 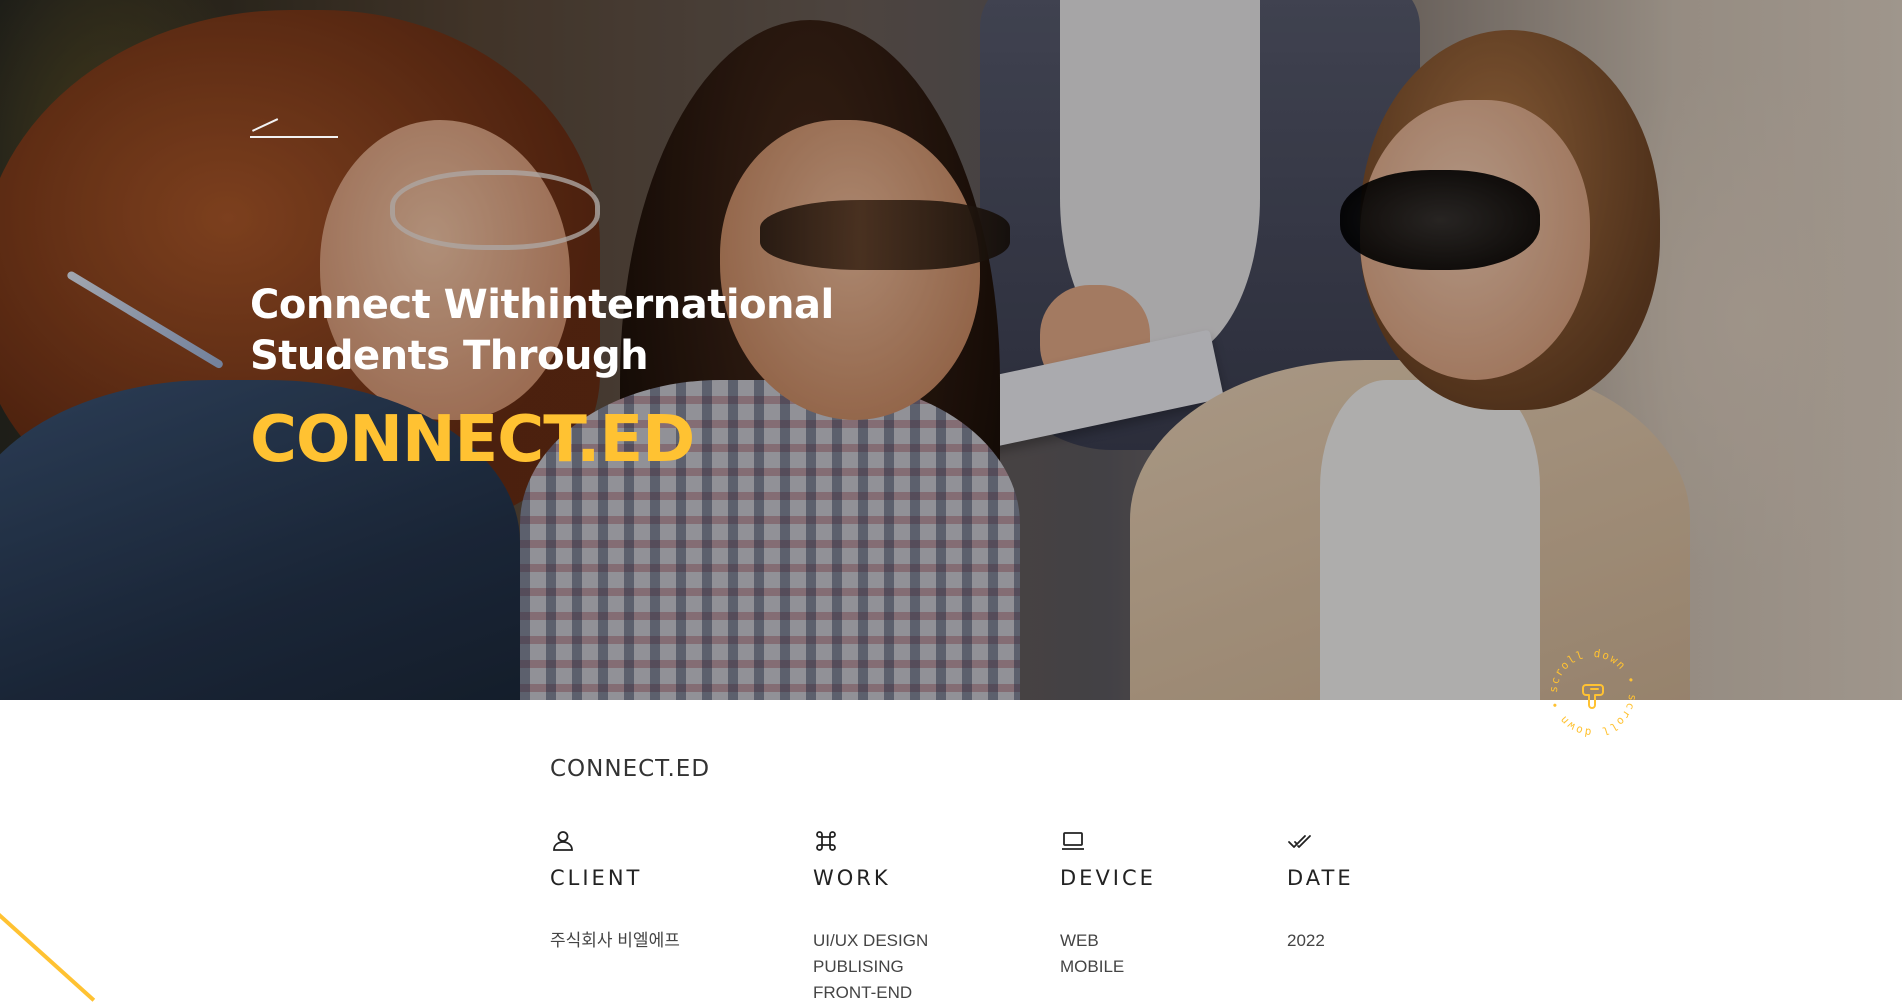 I want to click on work-heading: WORK, so click(x=852, y=878).